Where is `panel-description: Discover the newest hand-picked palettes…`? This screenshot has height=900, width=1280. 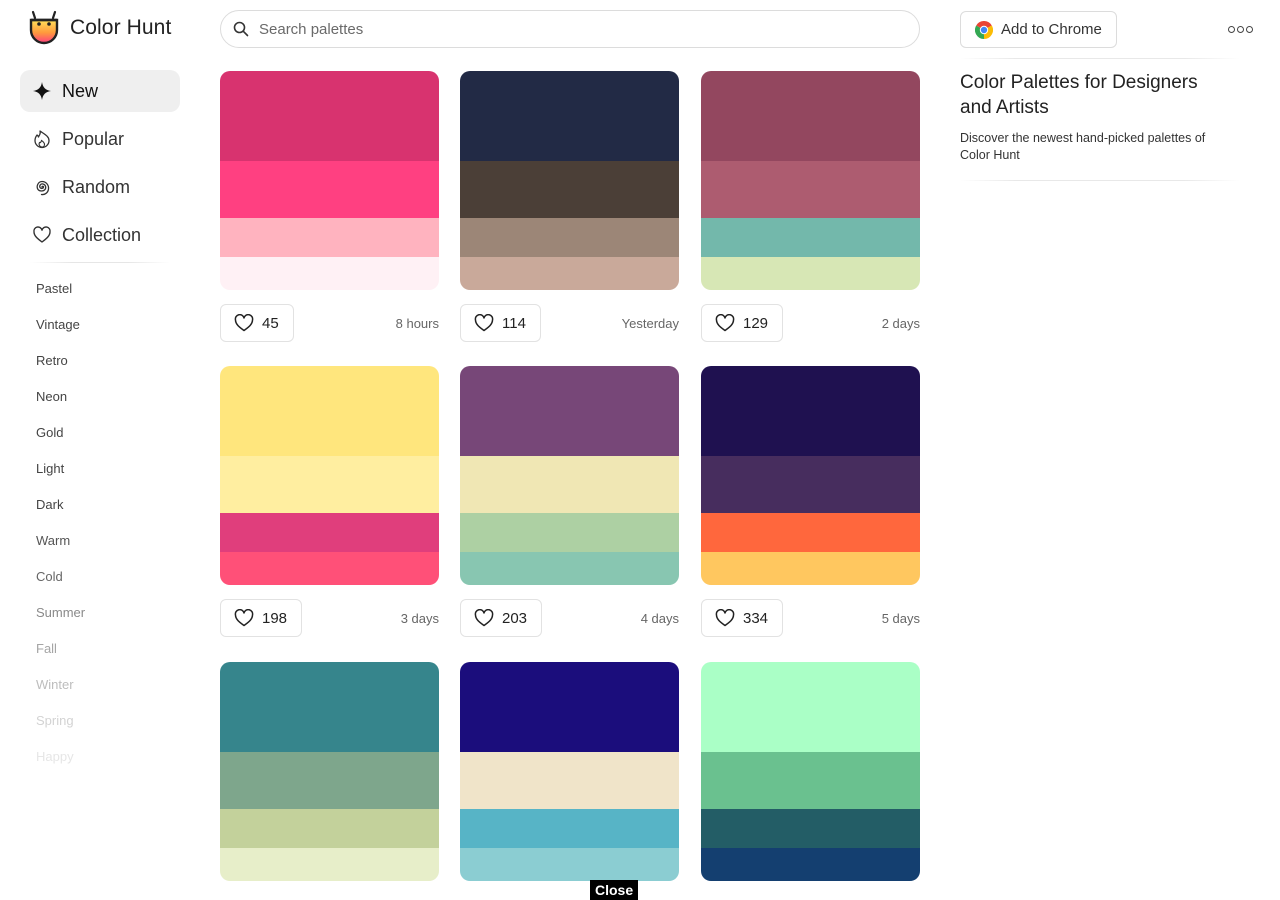 panel-description: Discover the newest hand-picked palettes… is located at coordinates (1083, 146).